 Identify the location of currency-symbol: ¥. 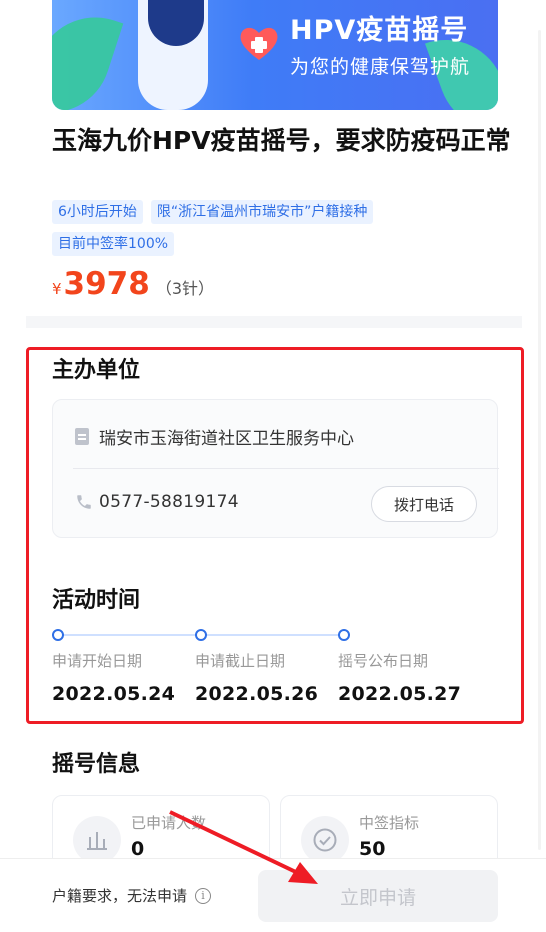
(57, 289).